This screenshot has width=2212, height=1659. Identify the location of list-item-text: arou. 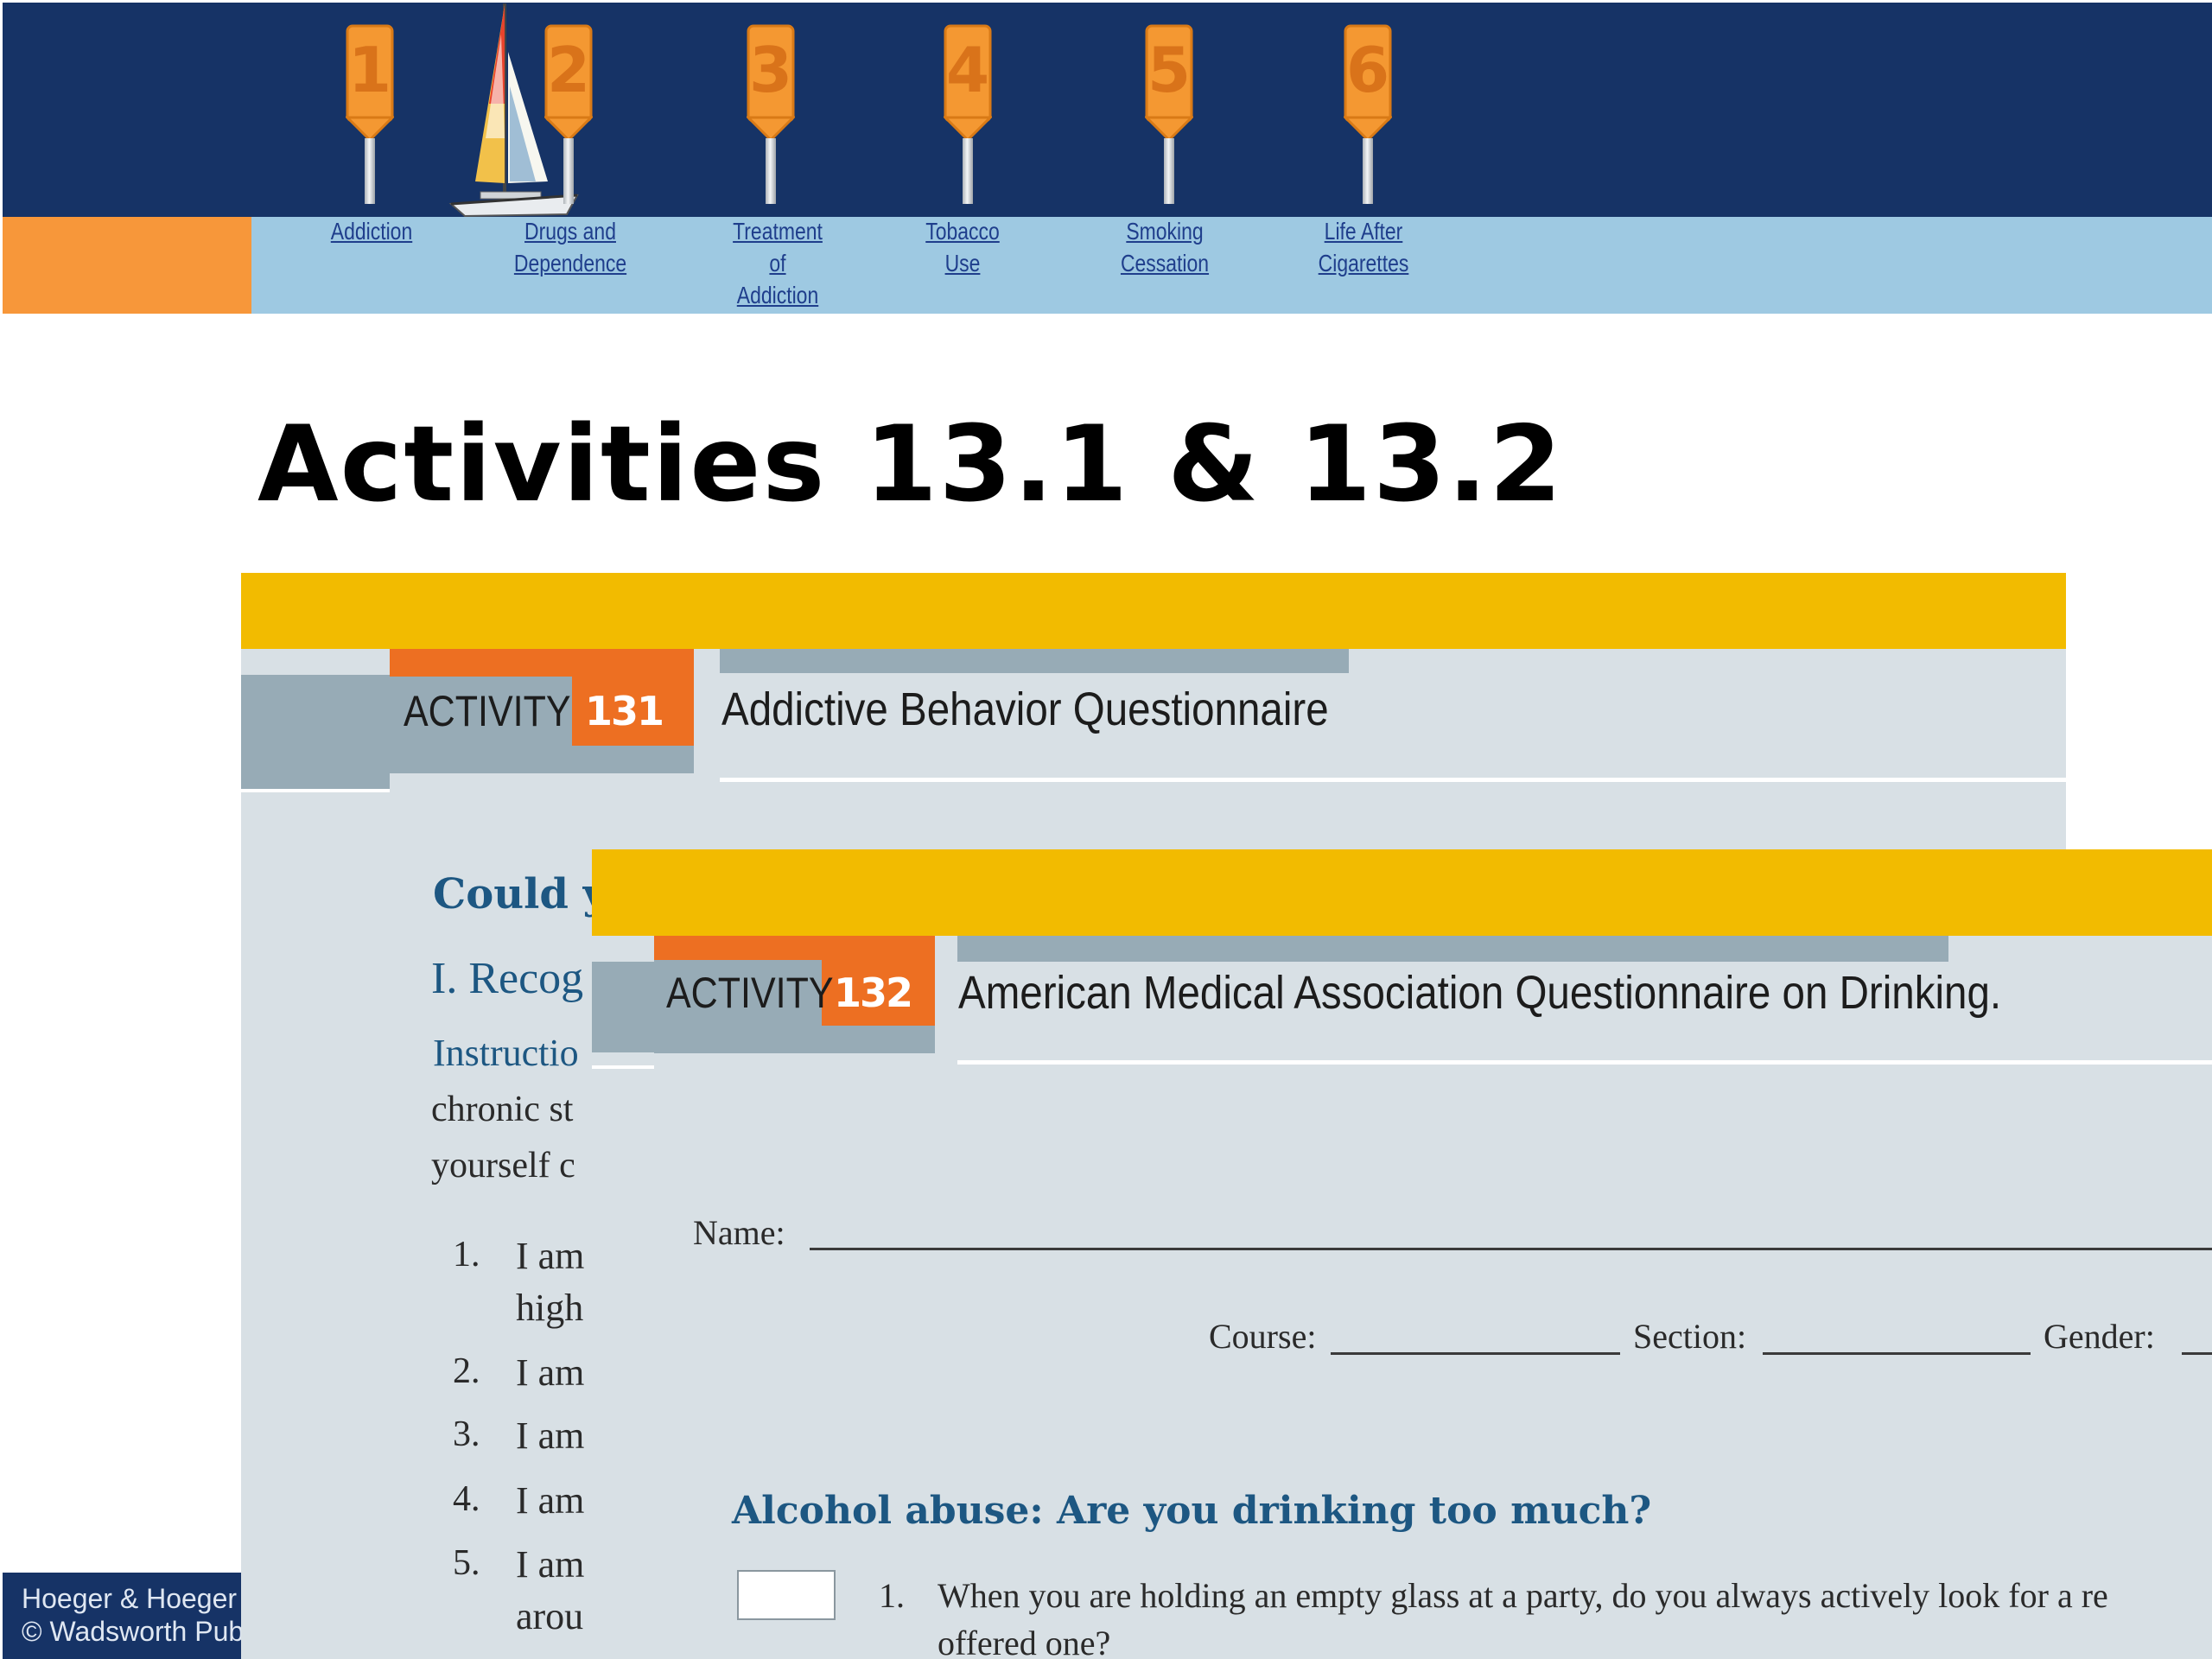
(550, 1616).